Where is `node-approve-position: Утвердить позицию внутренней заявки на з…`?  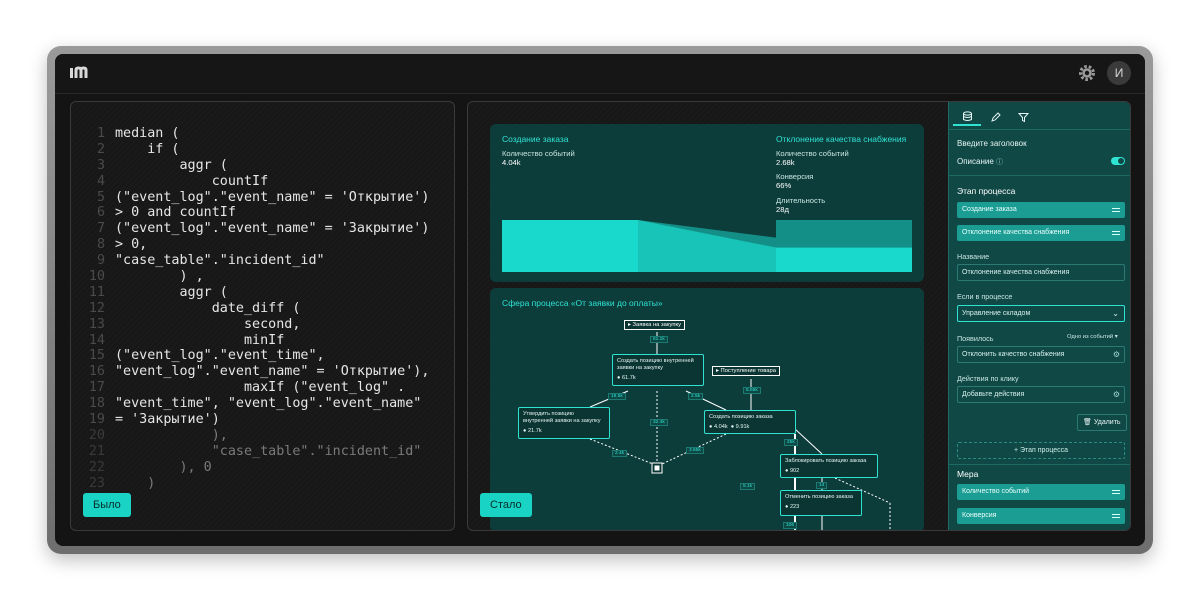
node-approve-position: Утвердить позицию внутренней заявки на з… is located at coordinates (564, 423).